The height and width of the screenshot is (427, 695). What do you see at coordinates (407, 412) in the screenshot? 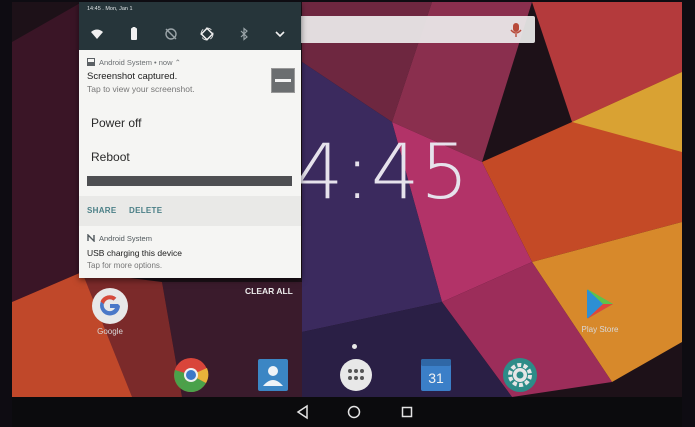
I see `recents-button` at bounding box center [407, 412].